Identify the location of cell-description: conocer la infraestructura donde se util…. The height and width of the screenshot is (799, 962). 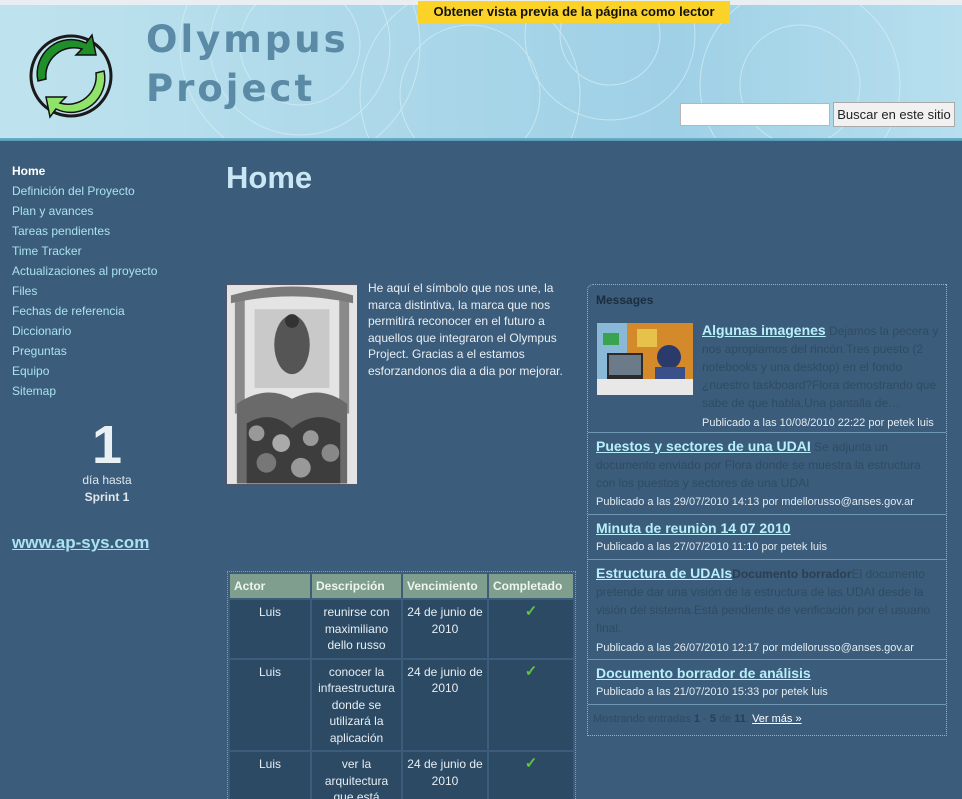
(356, 704).